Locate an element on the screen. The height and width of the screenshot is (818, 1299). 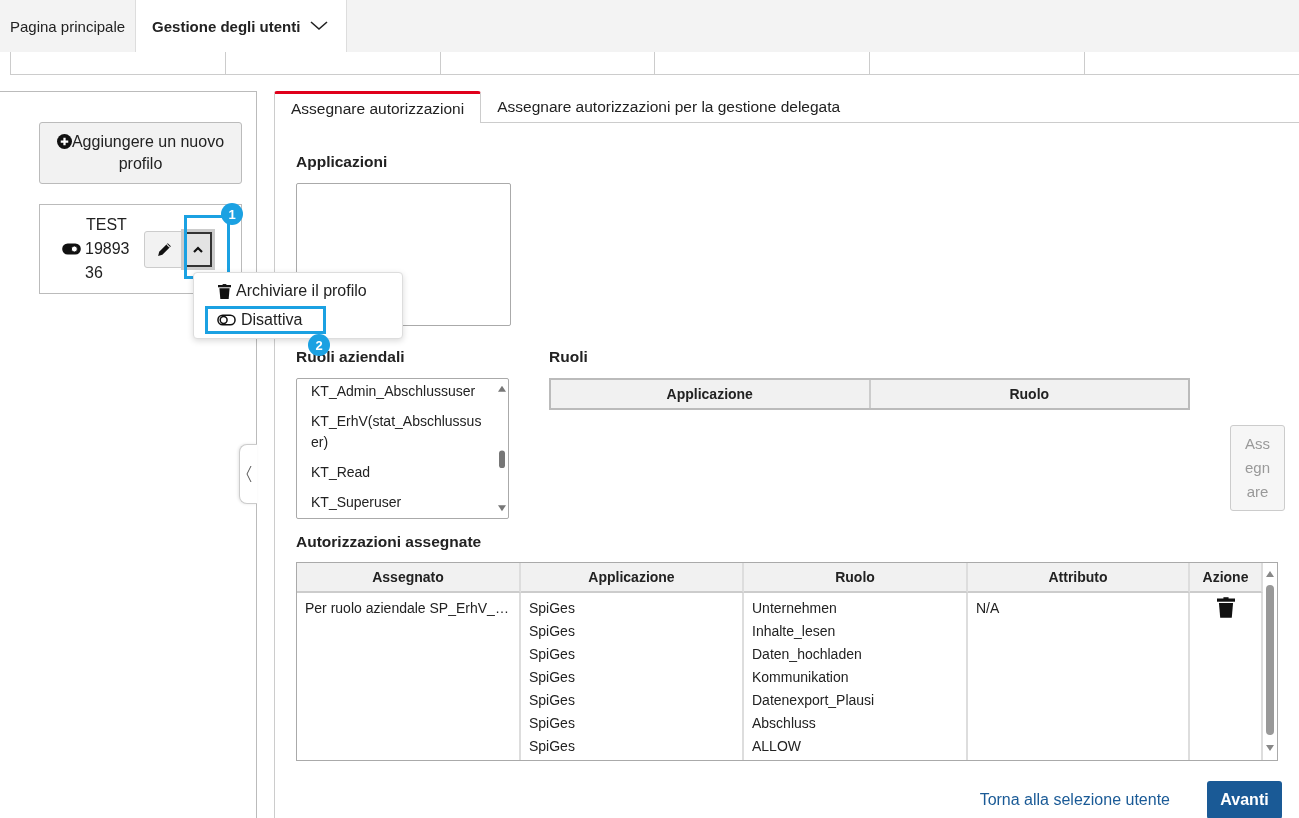
tab: Assegnare autorizzazioni per la gestione delegata is located at coordinates (669, 107).